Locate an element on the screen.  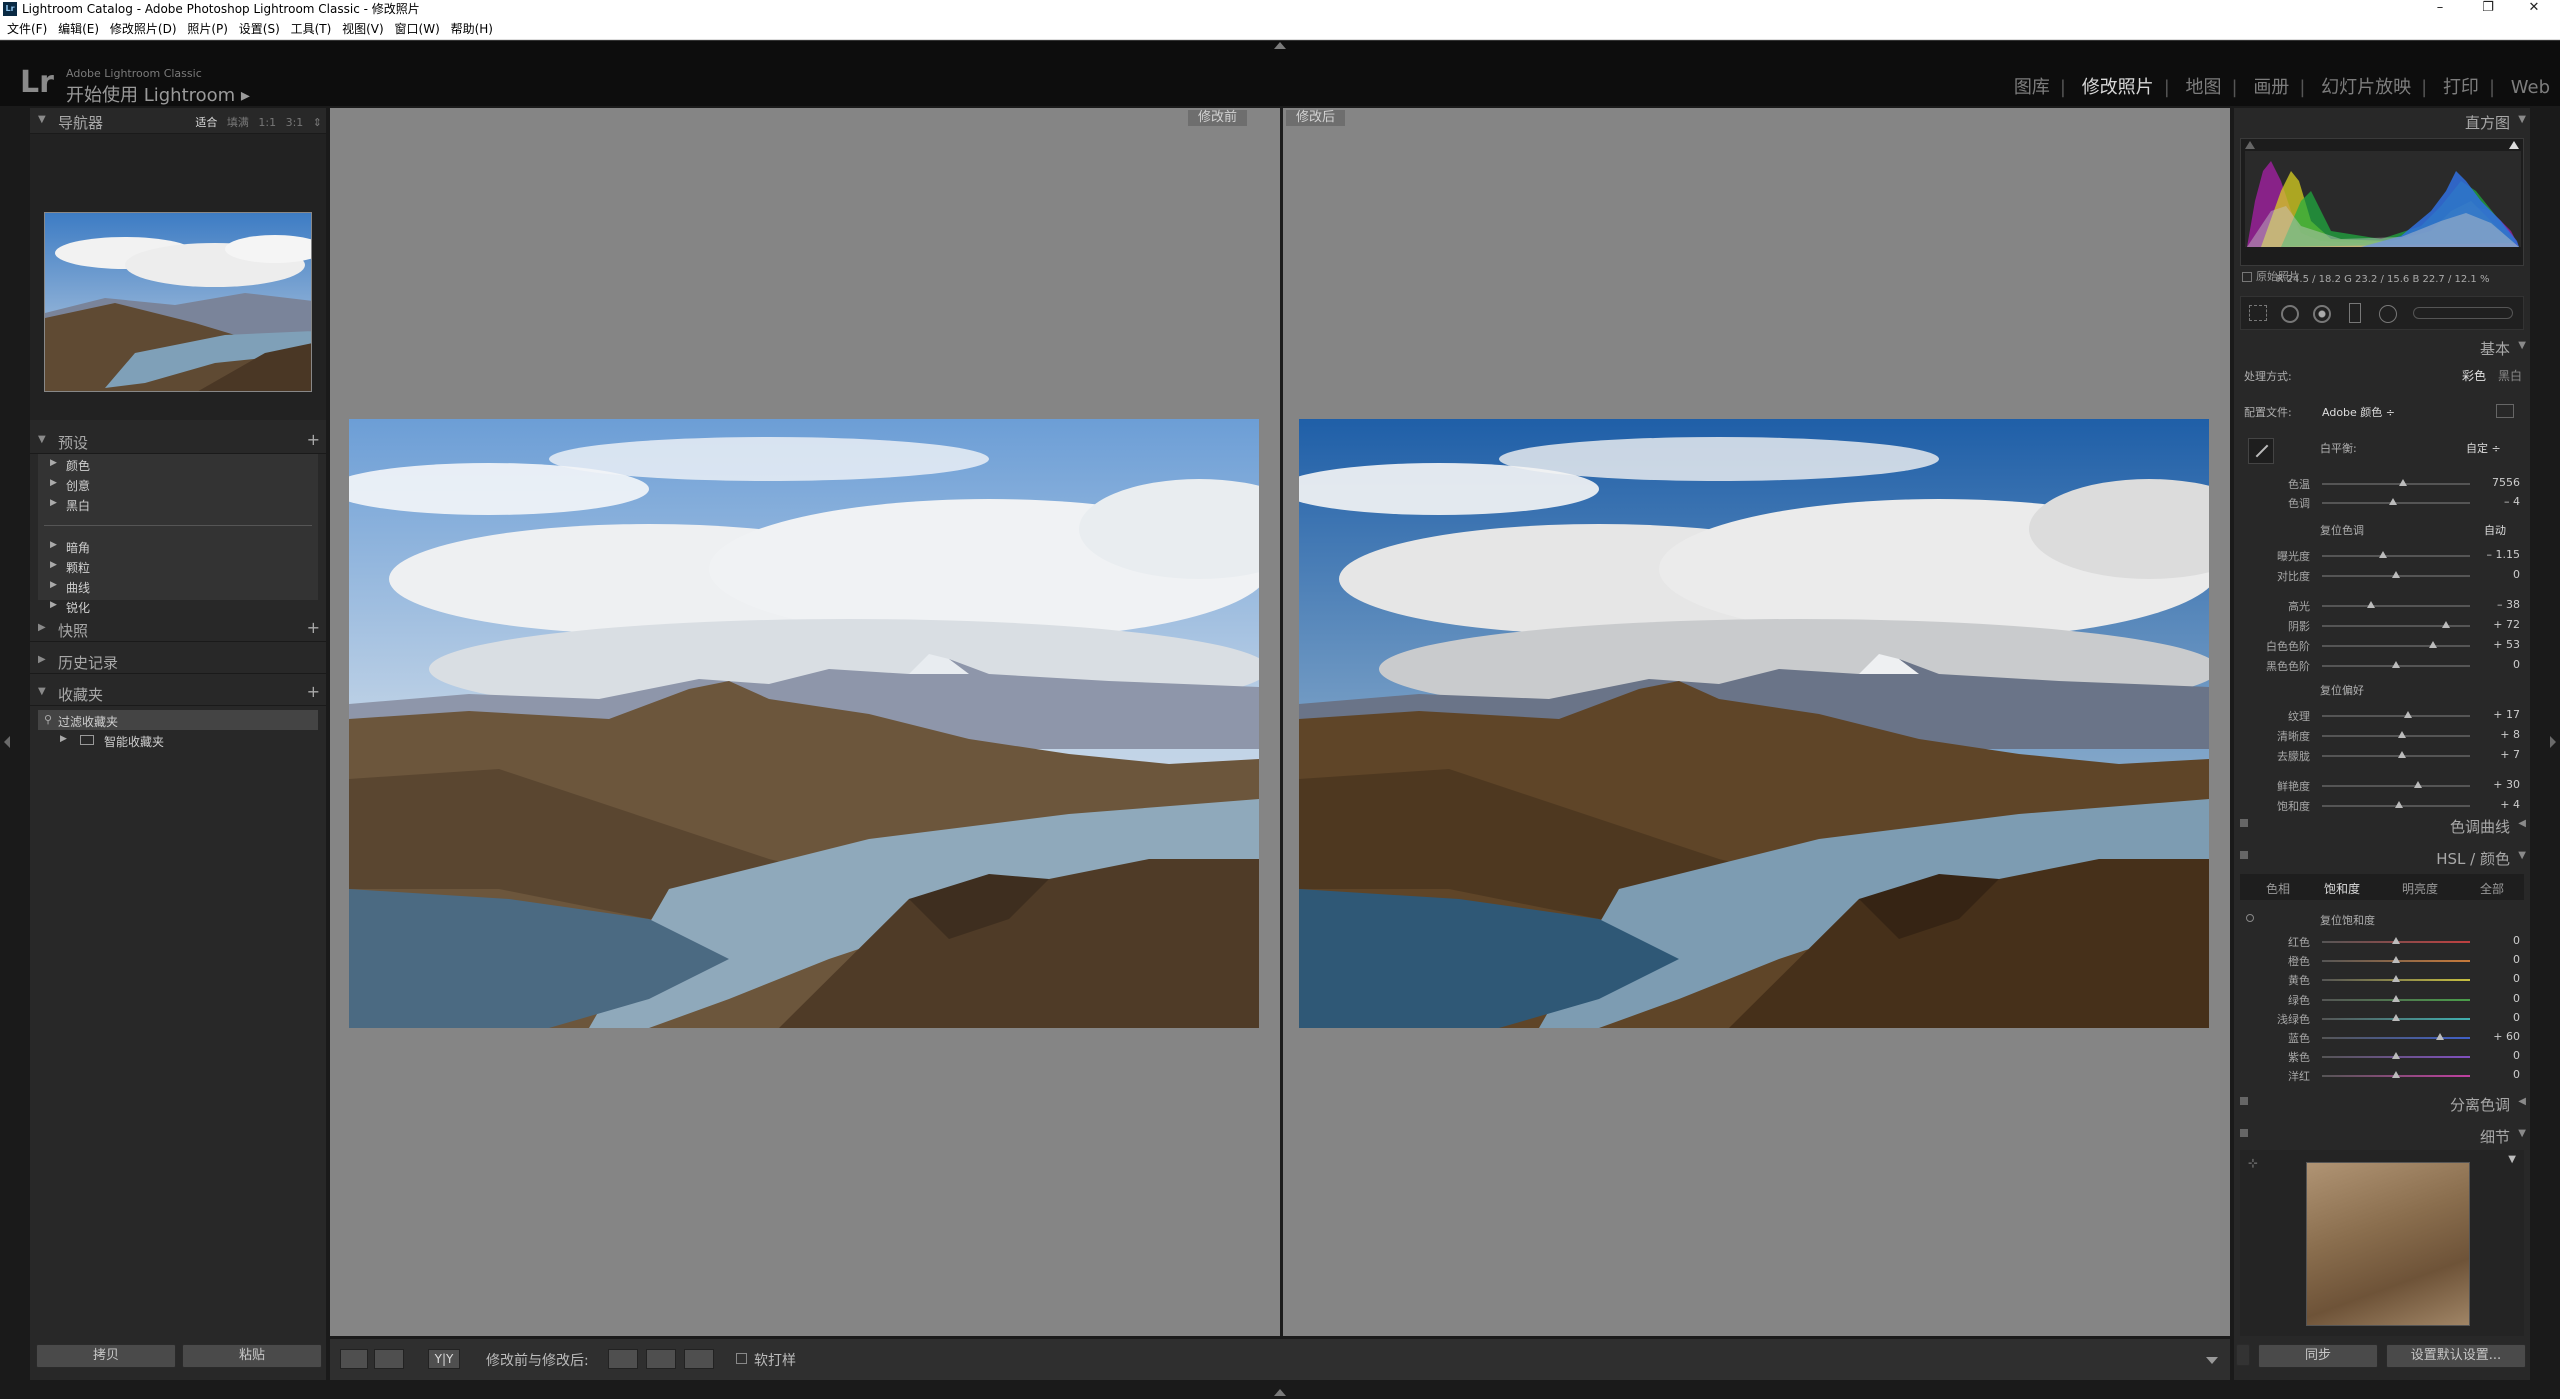
collection-smart: ▶ 智能收藏夹 is located at coordinates (178, 740).